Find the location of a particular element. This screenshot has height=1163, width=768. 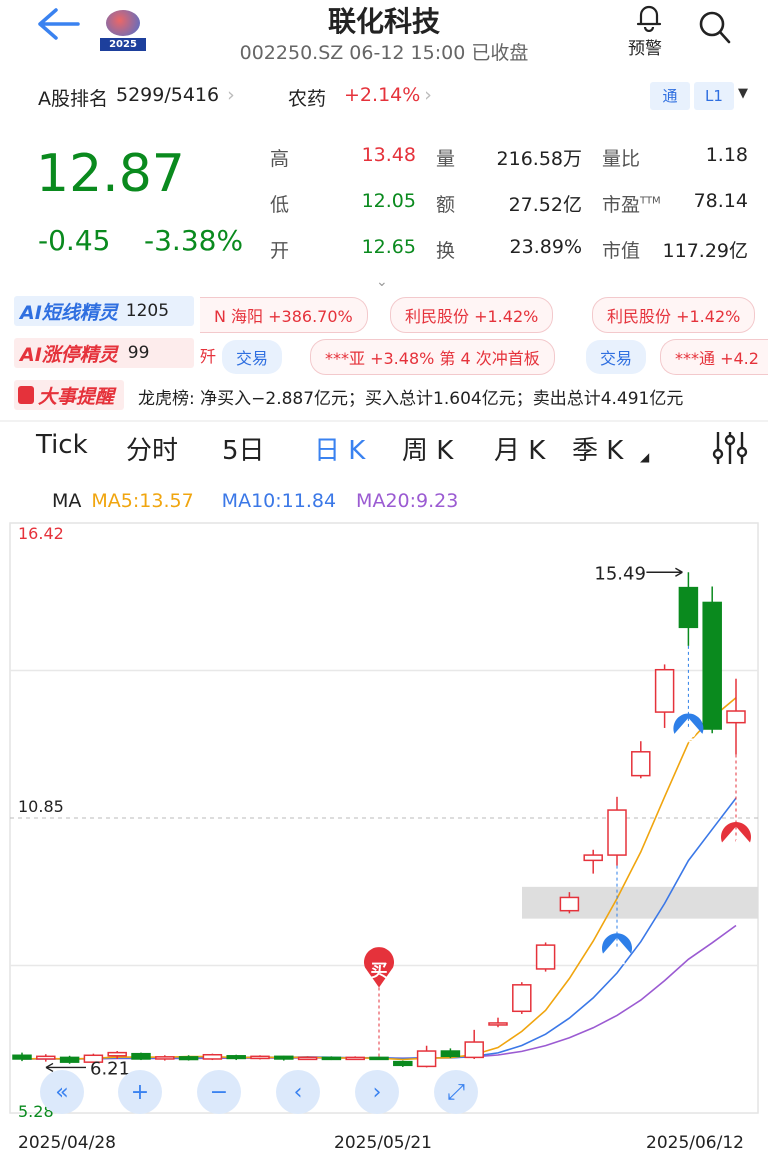

ma10-value: MA10:11.84 is located at coordinates (279, 501).